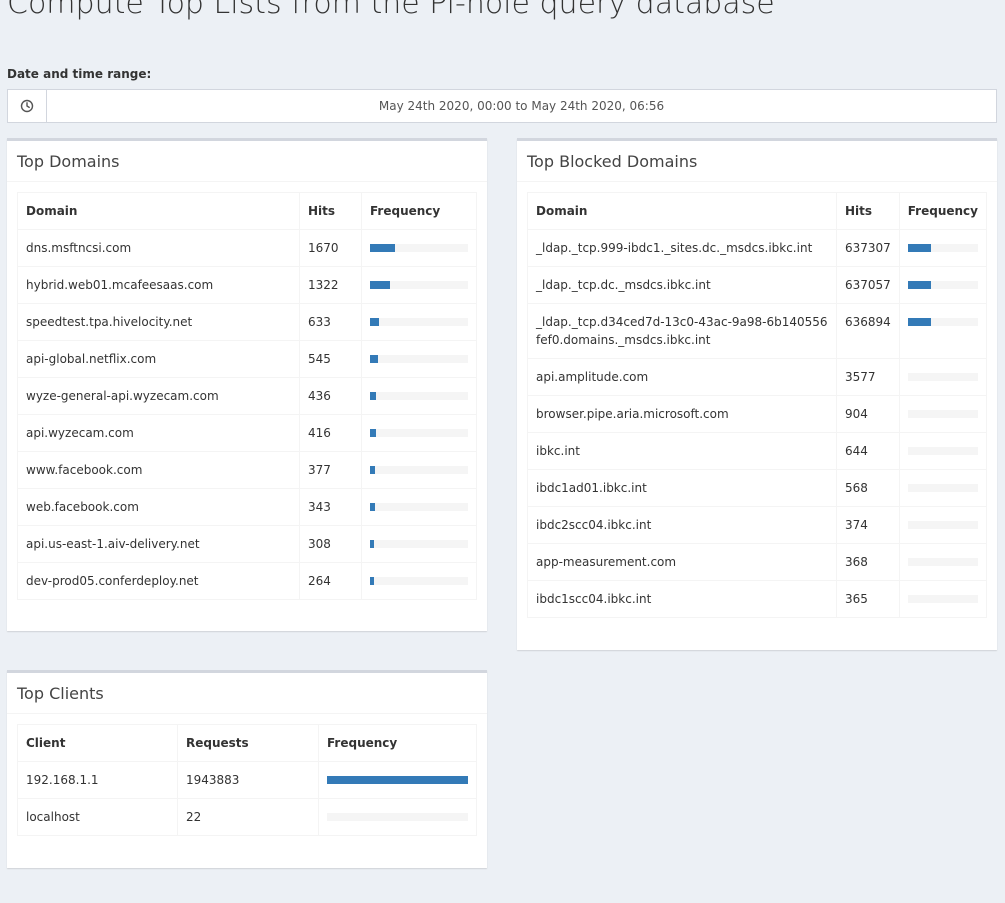 The height and width of the screenshot is (903, 1005). Describe the element at coordinates (158, 211) in the screenshot. I see `column-header-domain: Domain` at that location.